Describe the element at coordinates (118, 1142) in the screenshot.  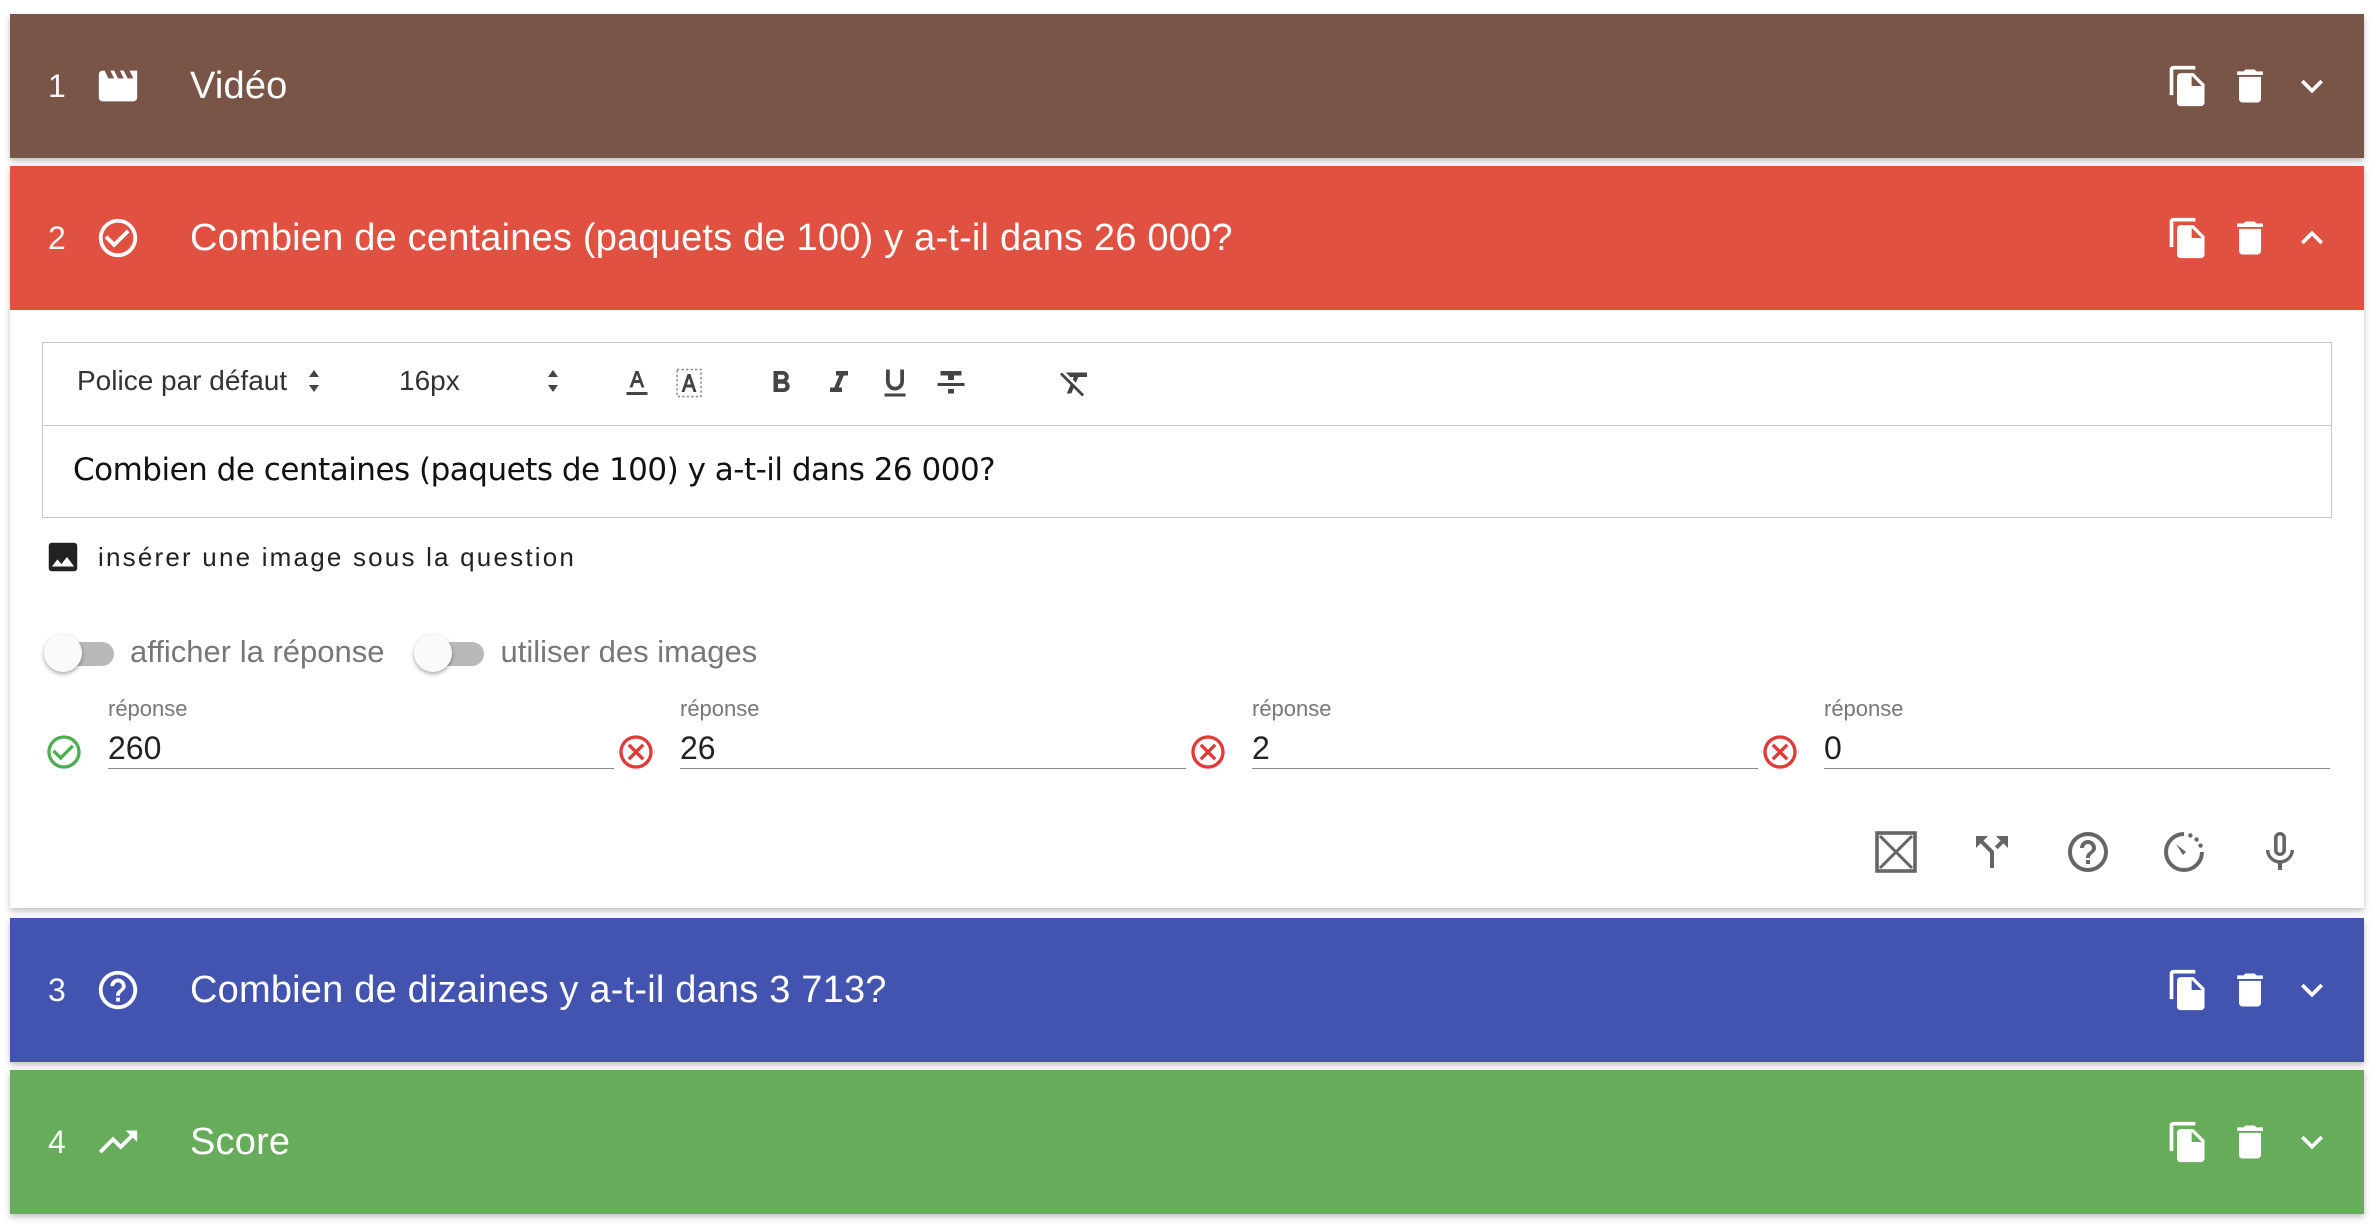
I see `trending-up-icon` at that location.